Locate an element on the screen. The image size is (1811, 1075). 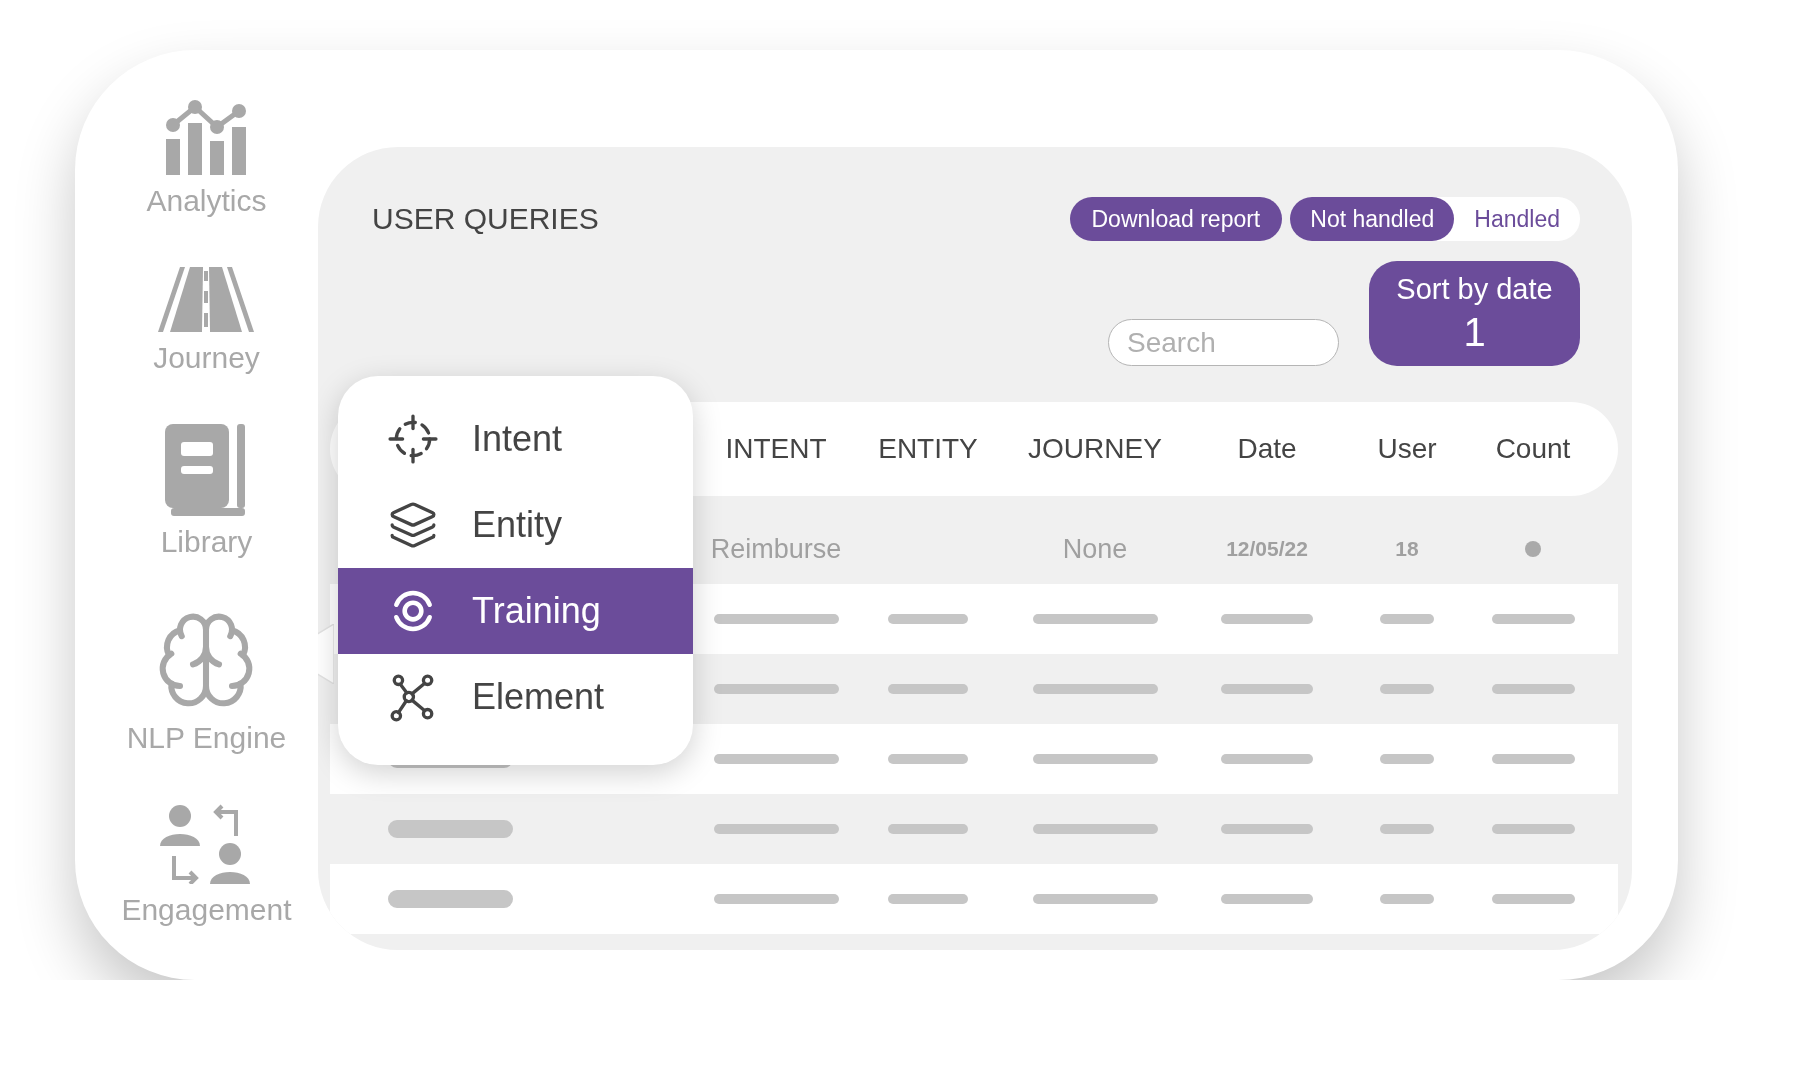
dot-icon is located at coordinates (1533, 549).